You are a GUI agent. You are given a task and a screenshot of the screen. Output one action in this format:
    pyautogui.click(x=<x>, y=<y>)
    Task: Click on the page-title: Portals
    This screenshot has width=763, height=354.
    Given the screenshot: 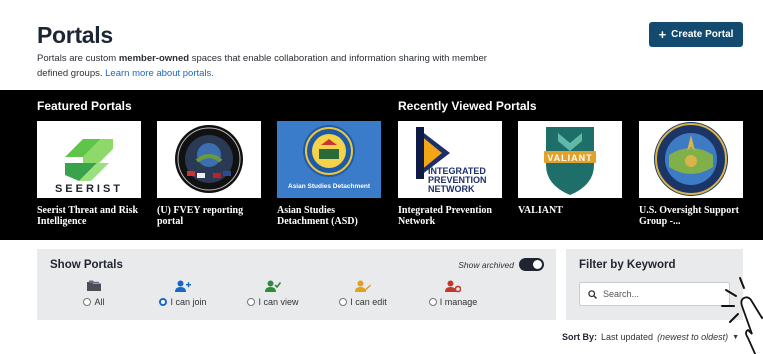 What is the action you would take?
    pyautogui.click(x=75, y=35)
    